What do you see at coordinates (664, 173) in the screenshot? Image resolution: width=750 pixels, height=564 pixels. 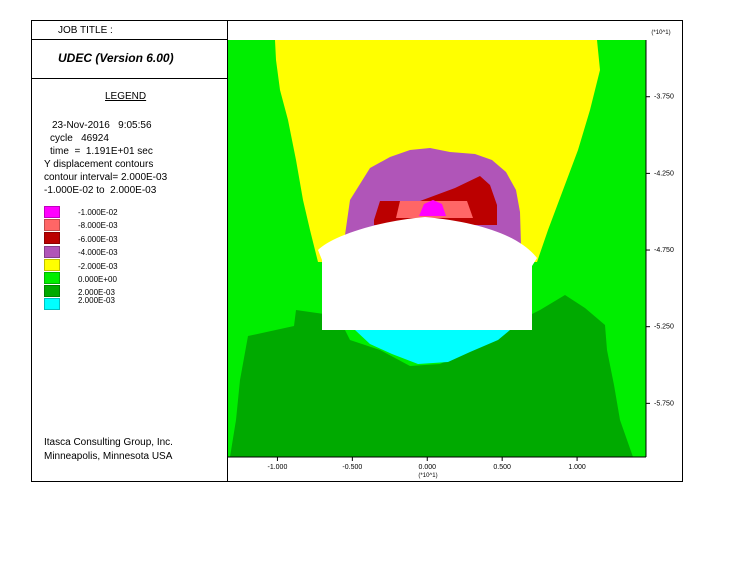 I see `y-tick-label: -4.250` at bounding box center [664, 173].